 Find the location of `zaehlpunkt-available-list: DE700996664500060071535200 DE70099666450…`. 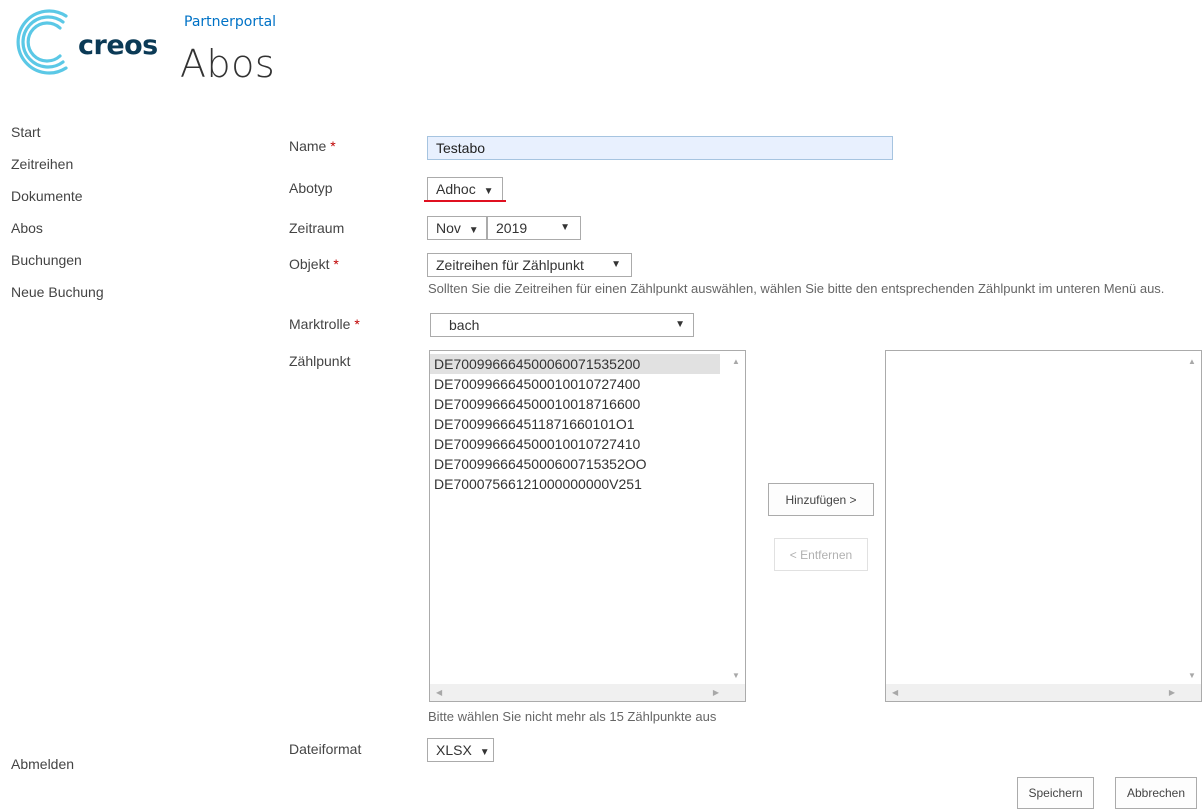

zaehlpunkt-available-list: DE700996664500060071535200 DE70099666450… is located at coordinates (587, 526).